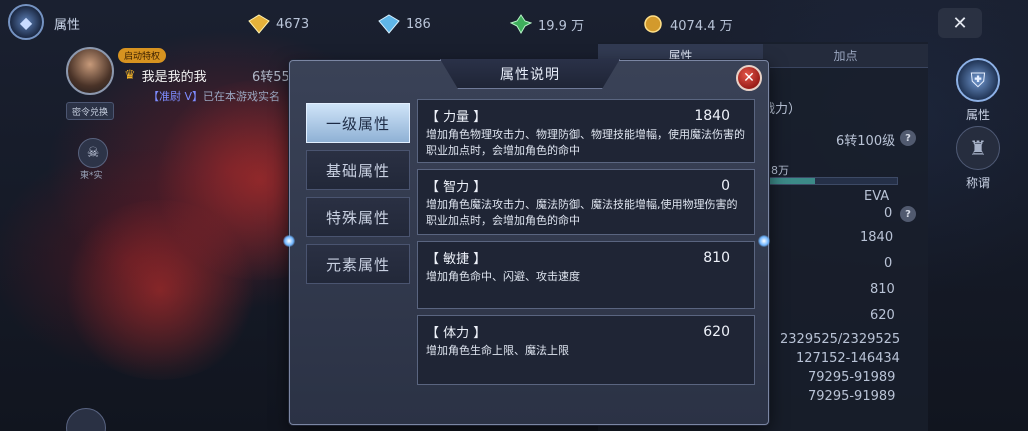  What do you see at coordinates (877, 196) in the screenshot?
I see `eva-label: EVA` at bounding box center [877, 196].